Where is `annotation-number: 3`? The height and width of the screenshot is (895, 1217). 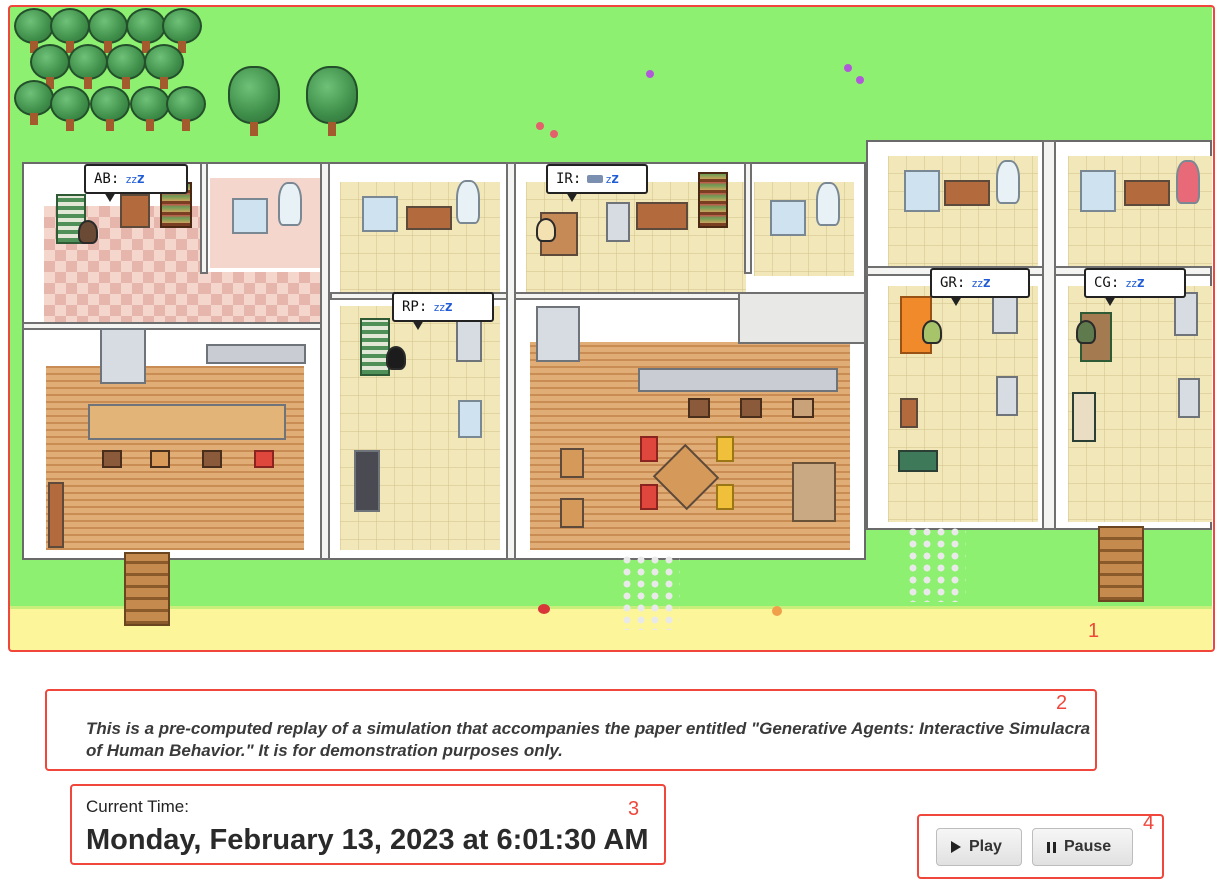
annotation-number: 3 is located at coordinates (634, 809).